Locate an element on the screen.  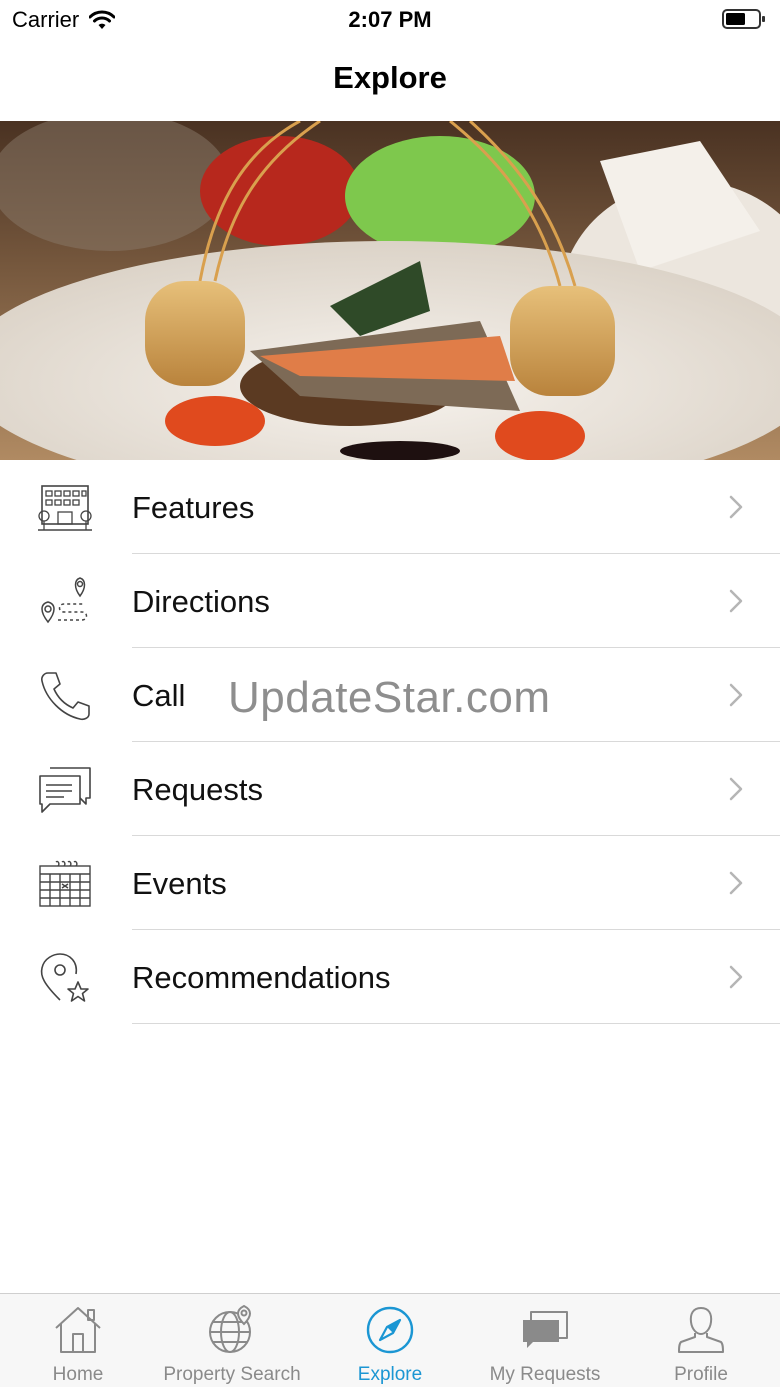
menu-item-label: Recommendations is located at coordinates (261, 977).